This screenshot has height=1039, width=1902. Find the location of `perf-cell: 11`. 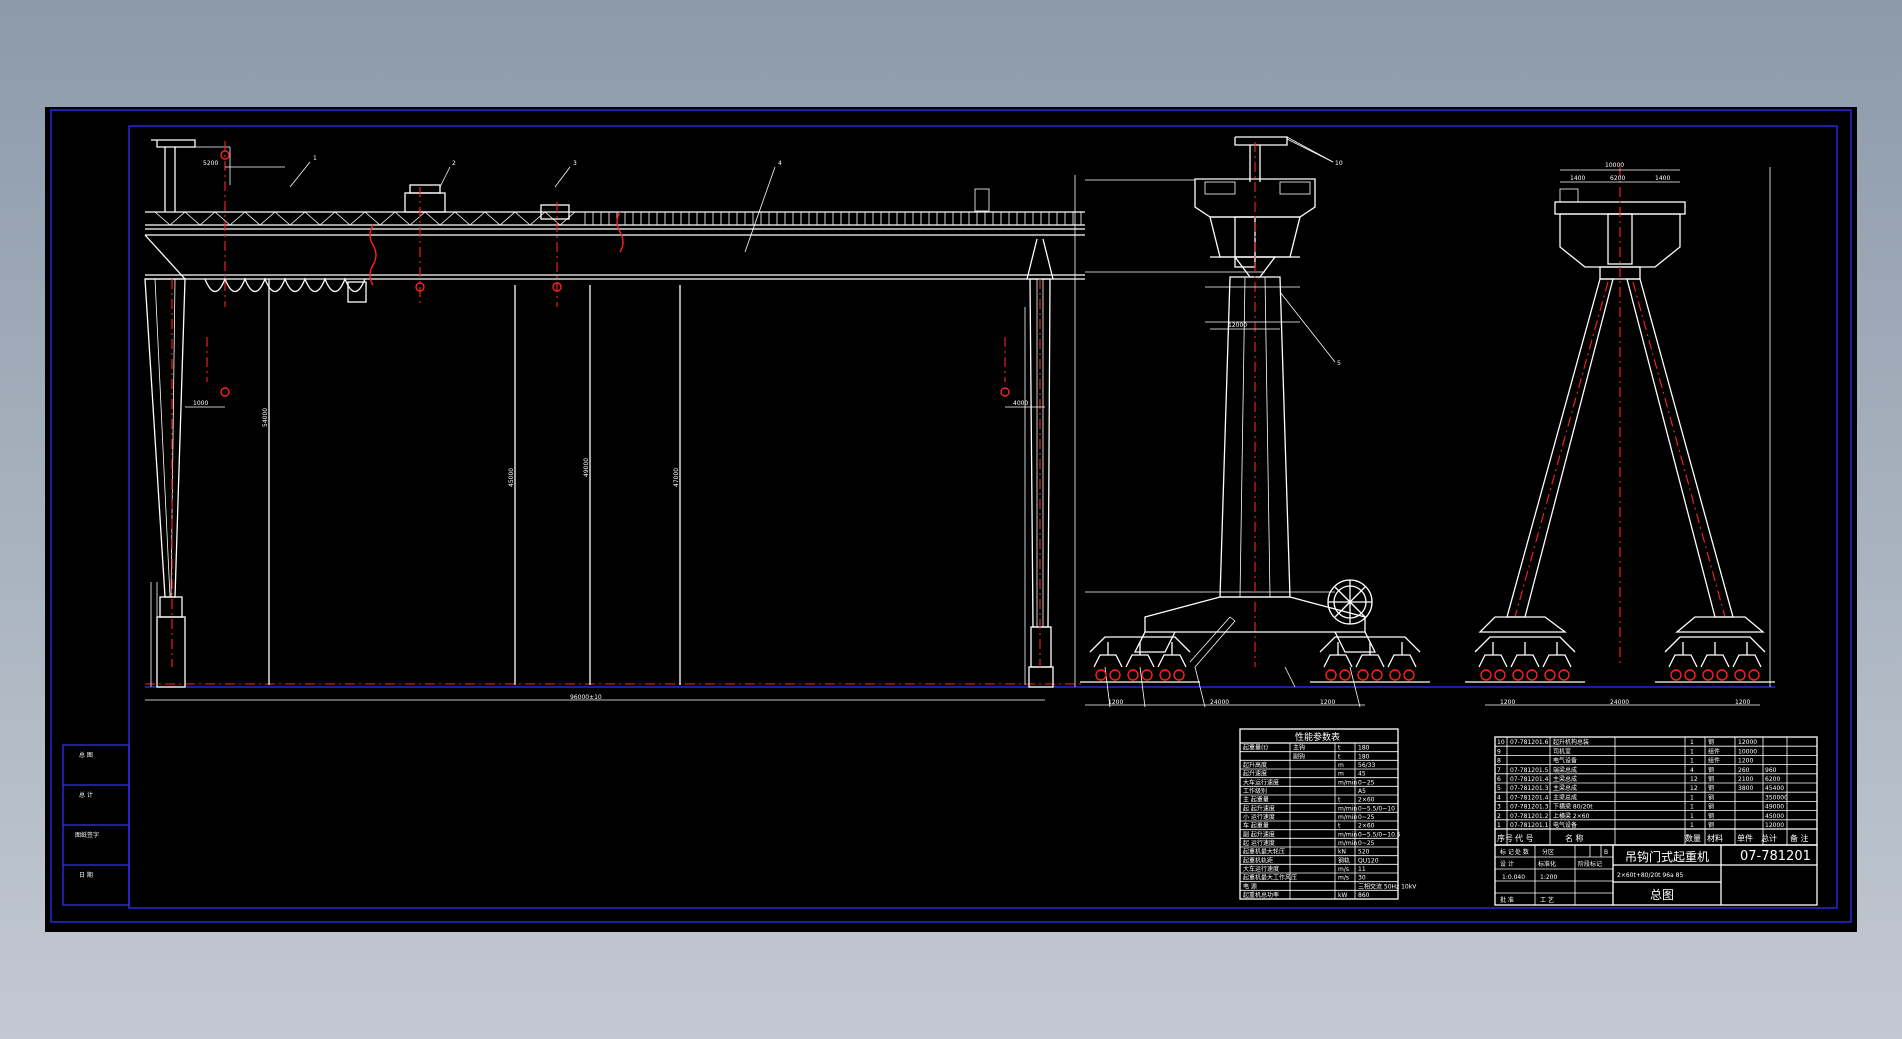

perf-cell: 11 is located at coordinates (1362, 869).